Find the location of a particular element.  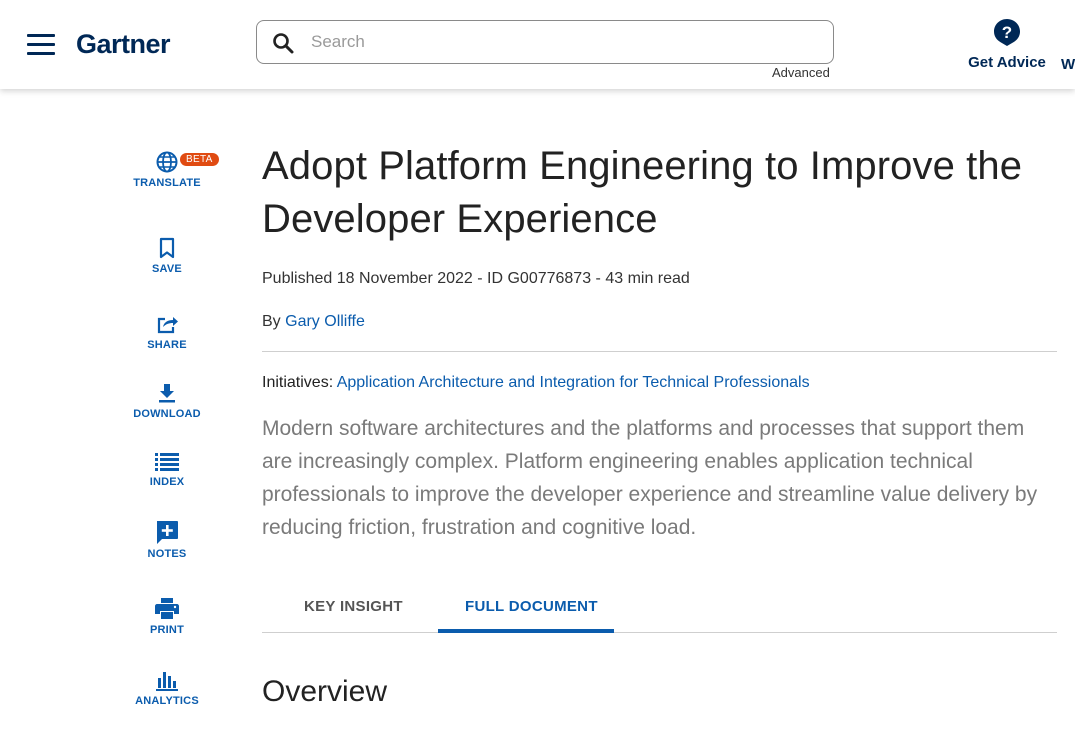

section-heading: Overview is located at coordinates (325, 691).